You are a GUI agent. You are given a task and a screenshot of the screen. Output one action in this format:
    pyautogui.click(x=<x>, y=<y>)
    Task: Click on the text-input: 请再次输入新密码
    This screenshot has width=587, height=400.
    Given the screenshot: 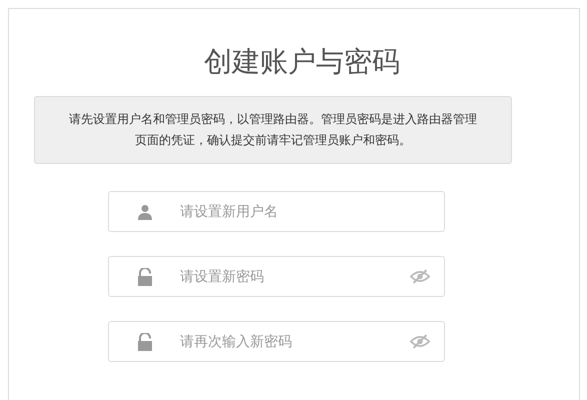 What is the action you would take?
    pyautogui.click(x=294, y=341)
    